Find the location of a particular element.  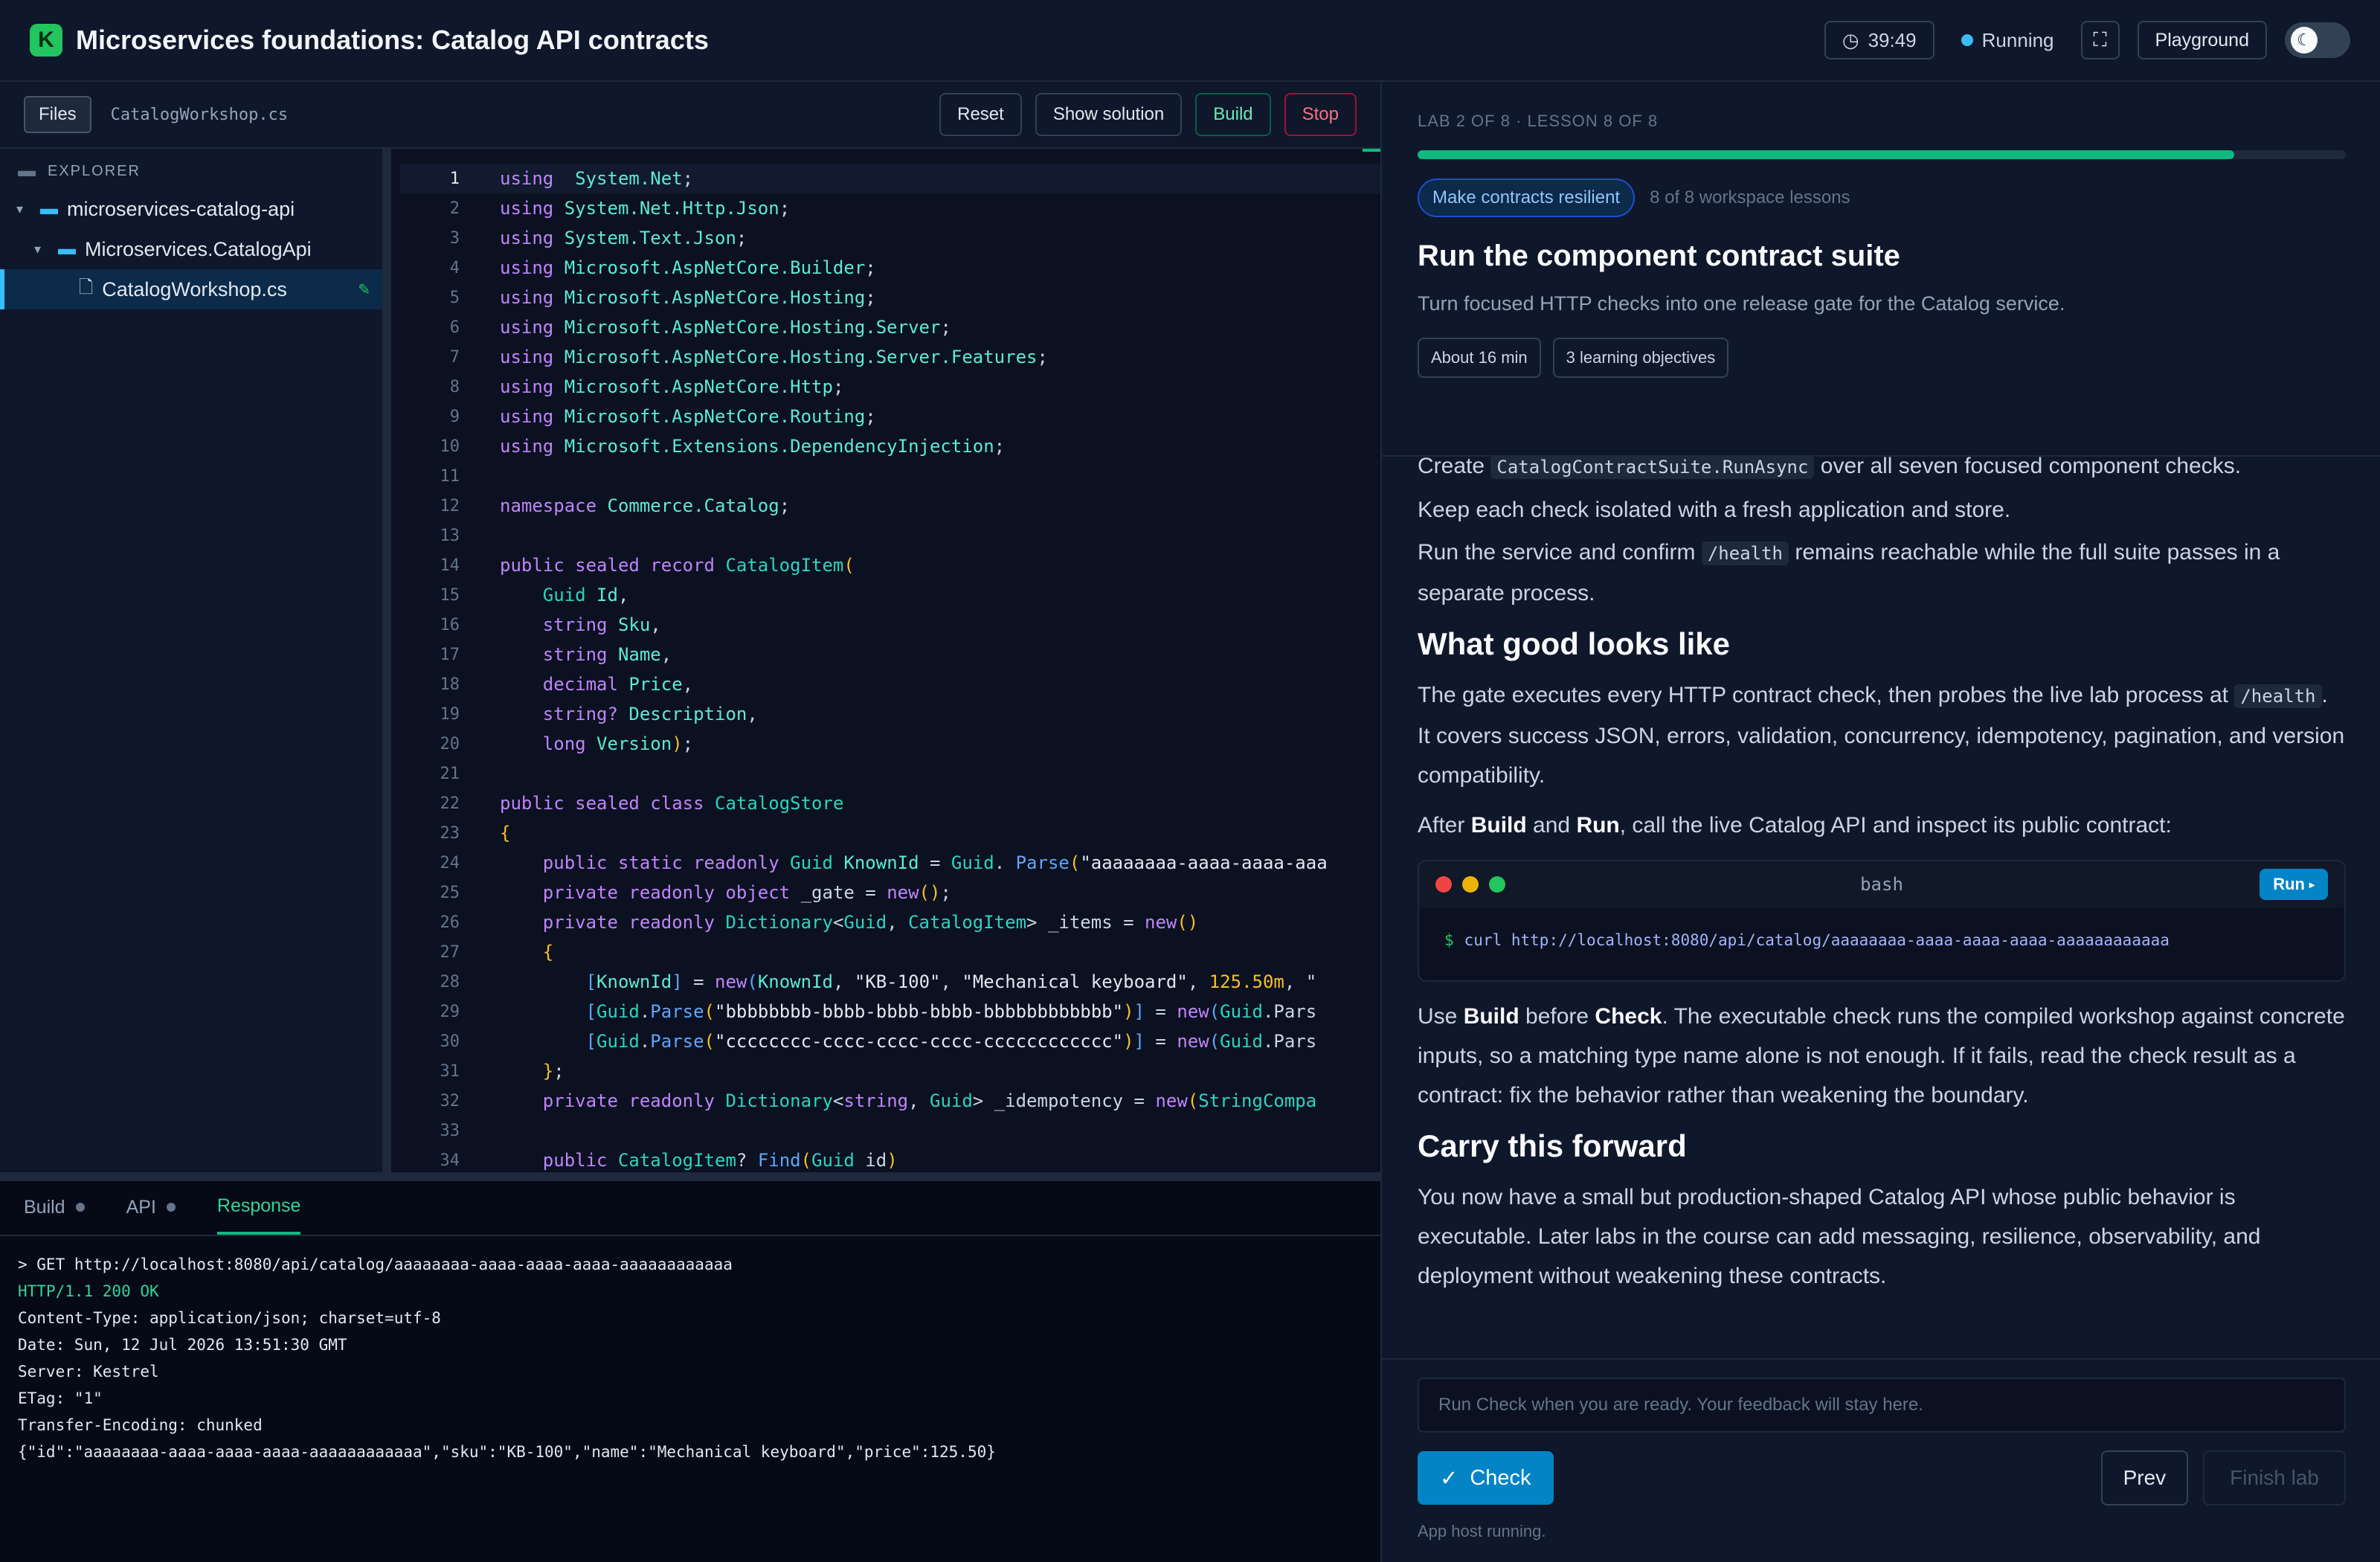

line-number: 31 is located at coordinates (450, 1071).